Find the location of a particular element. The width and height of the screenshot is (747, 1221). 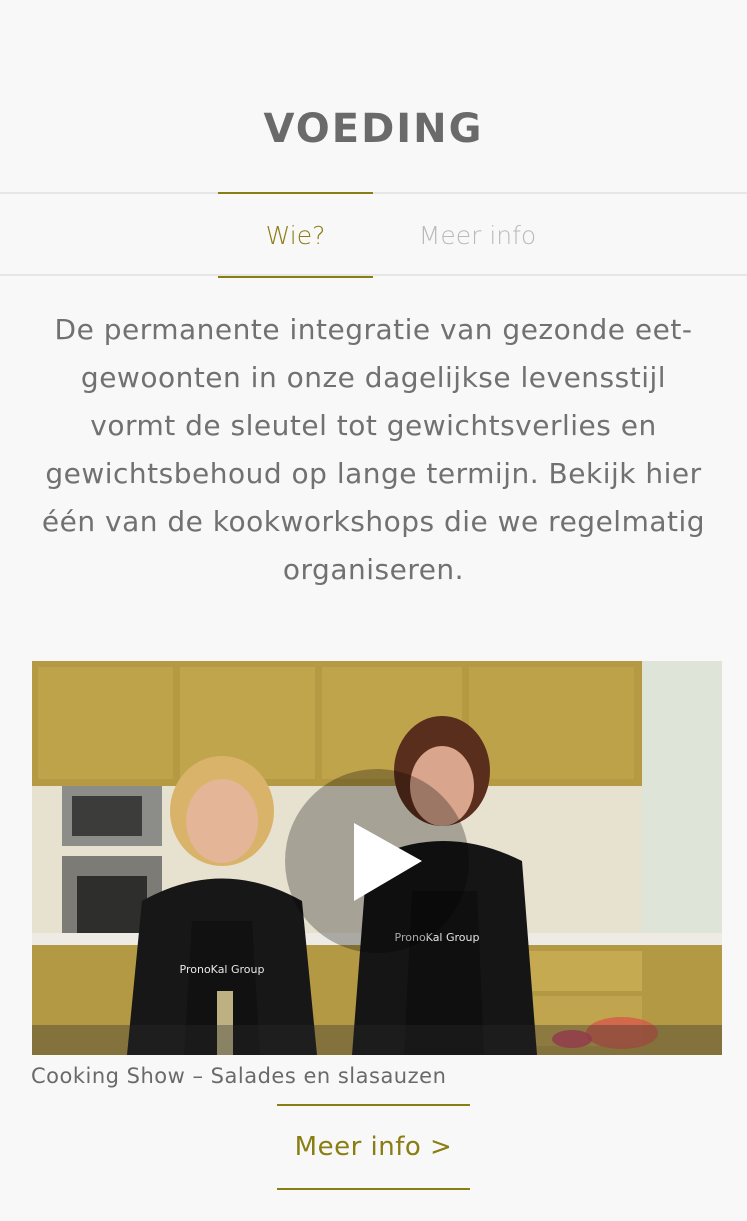

page-title: VOEDING is located at coordinates (373, 128).